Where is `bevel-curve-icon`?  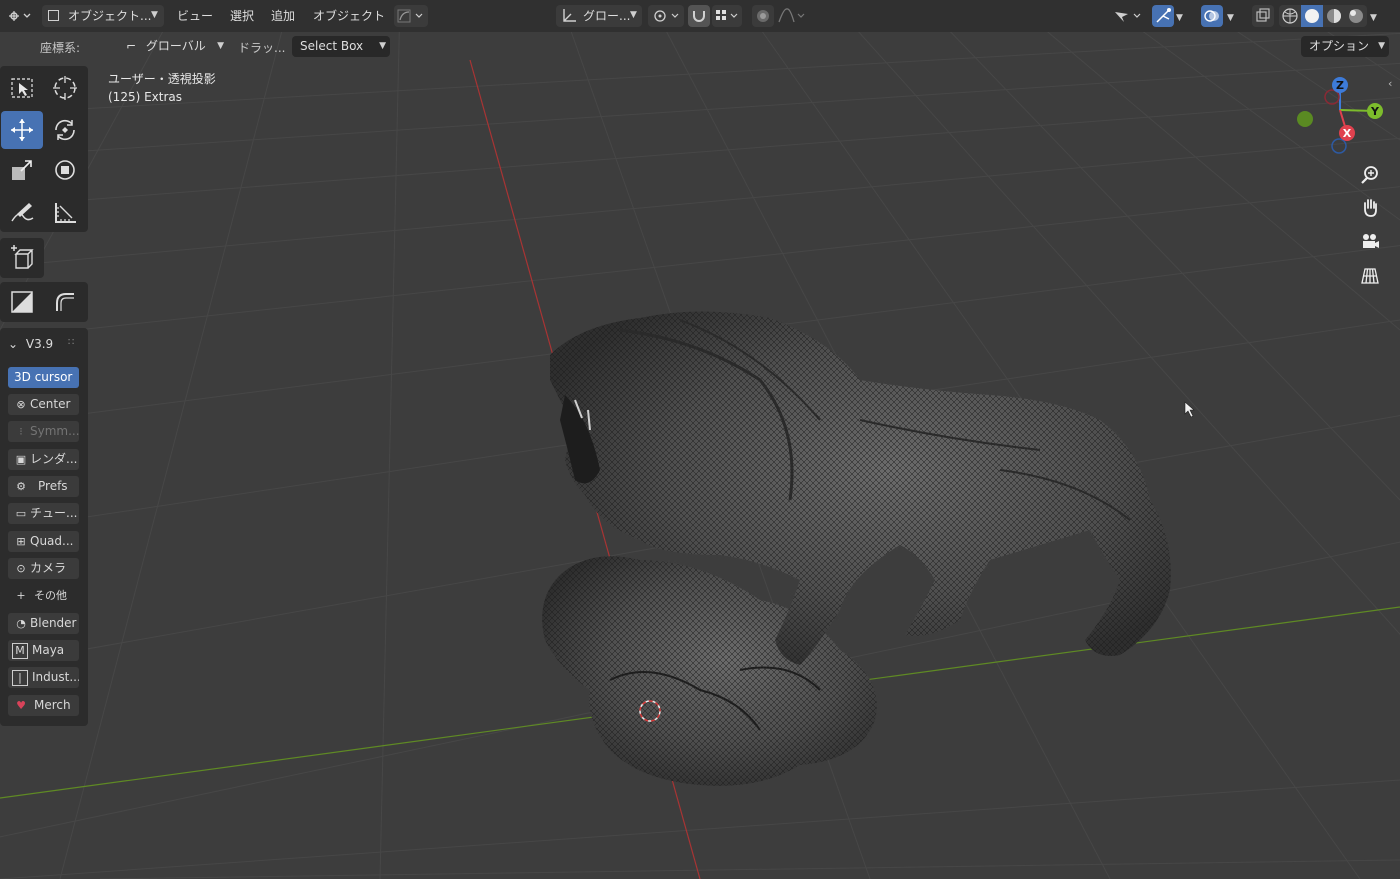 bevel-curve-icon is located at coordinates (65, 302).